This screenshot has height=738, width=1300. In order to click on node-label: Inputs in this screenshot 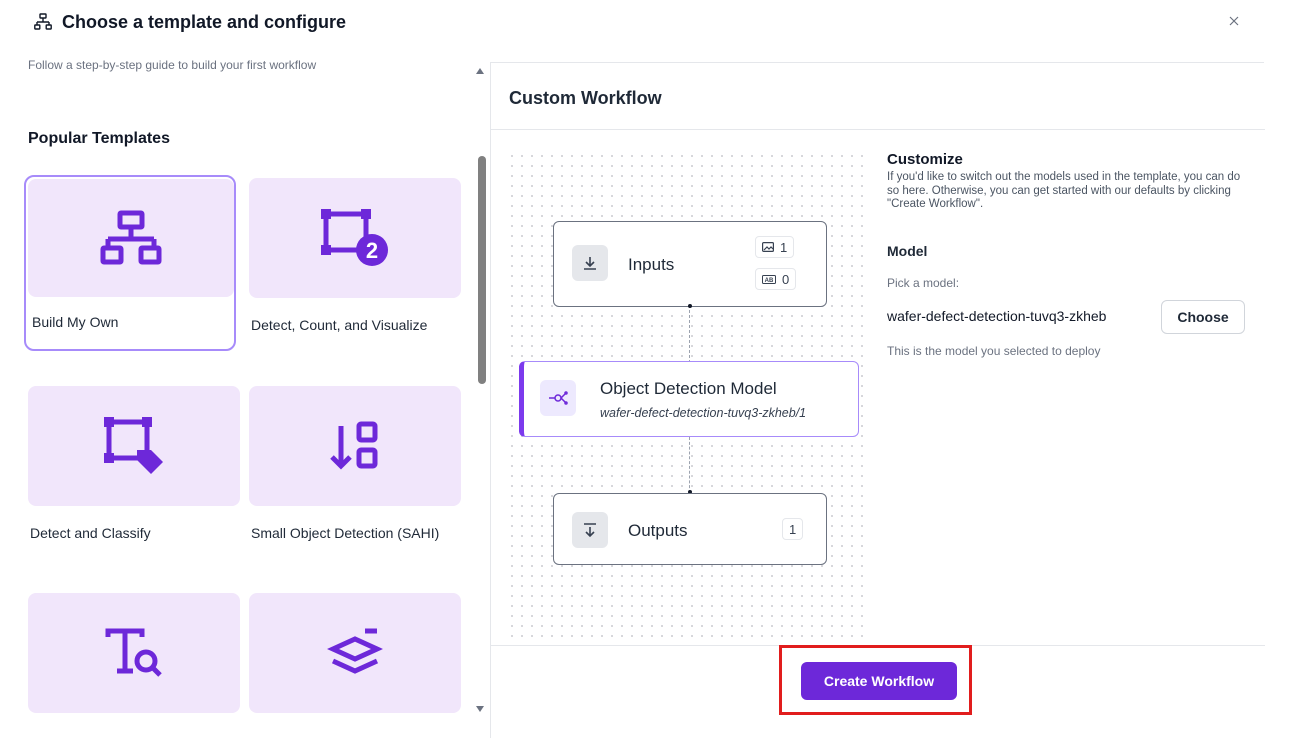, I will do `click(651, 264)`.